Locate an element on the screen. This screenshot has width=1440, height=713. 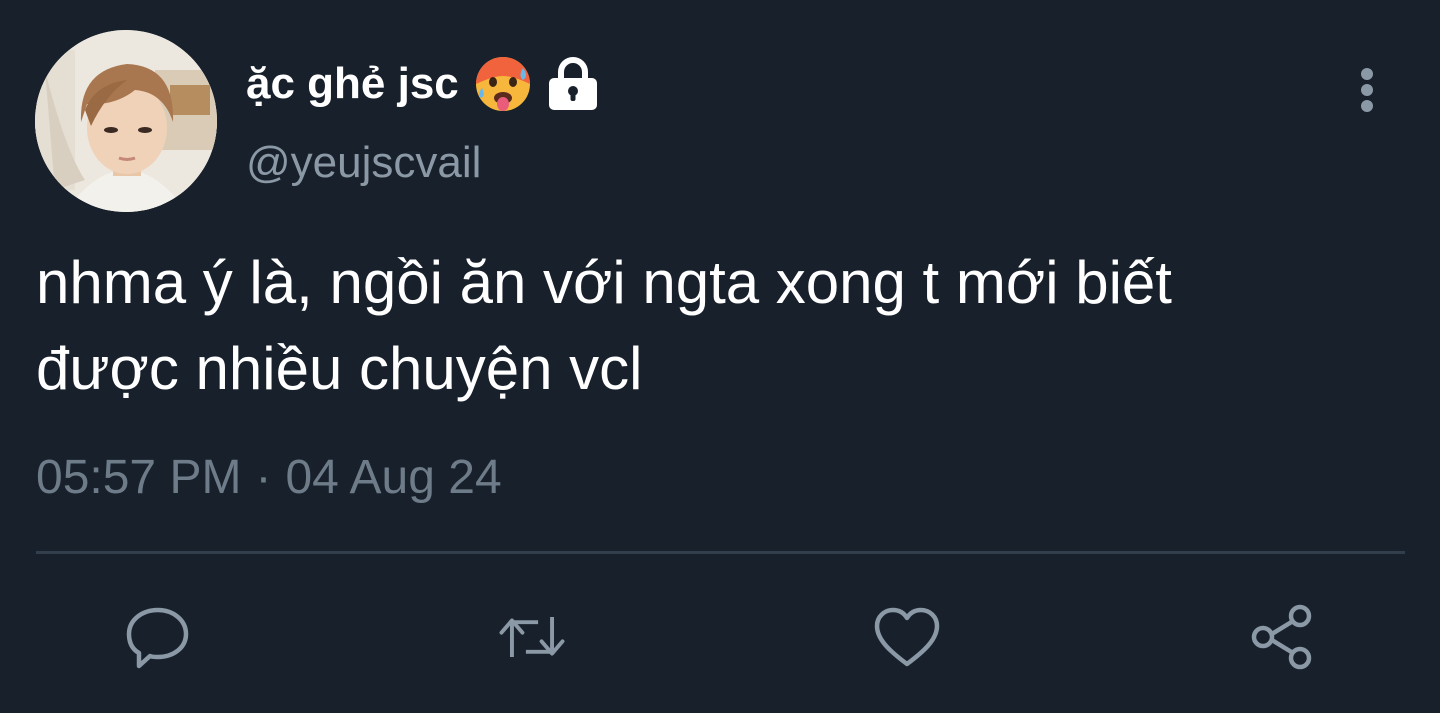
more-vertical-icon is located at coordinates (1367, 90).